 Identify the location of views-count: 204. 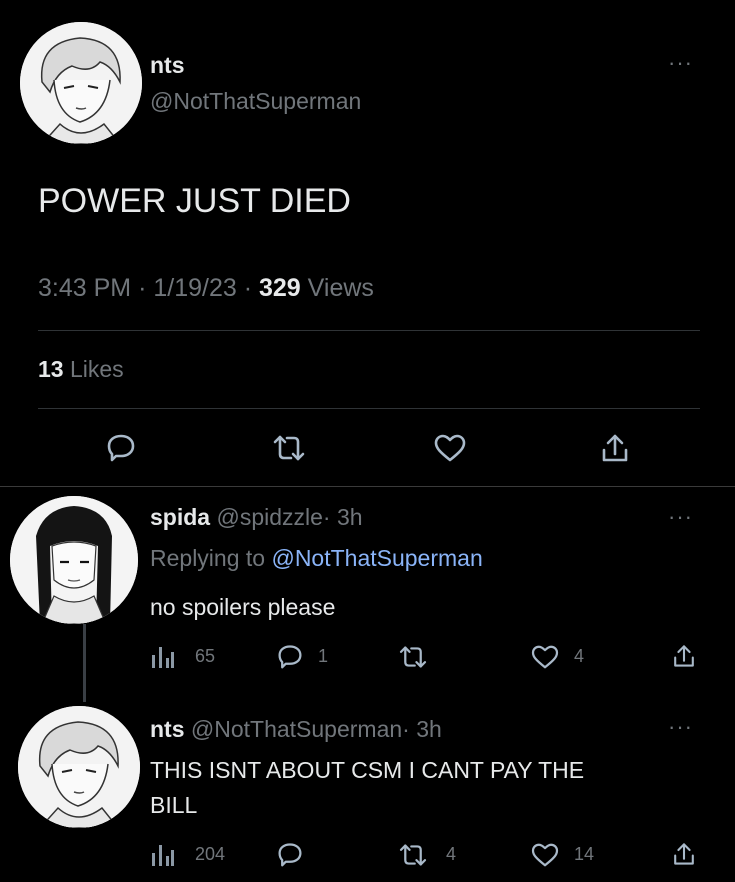
(210, 854).